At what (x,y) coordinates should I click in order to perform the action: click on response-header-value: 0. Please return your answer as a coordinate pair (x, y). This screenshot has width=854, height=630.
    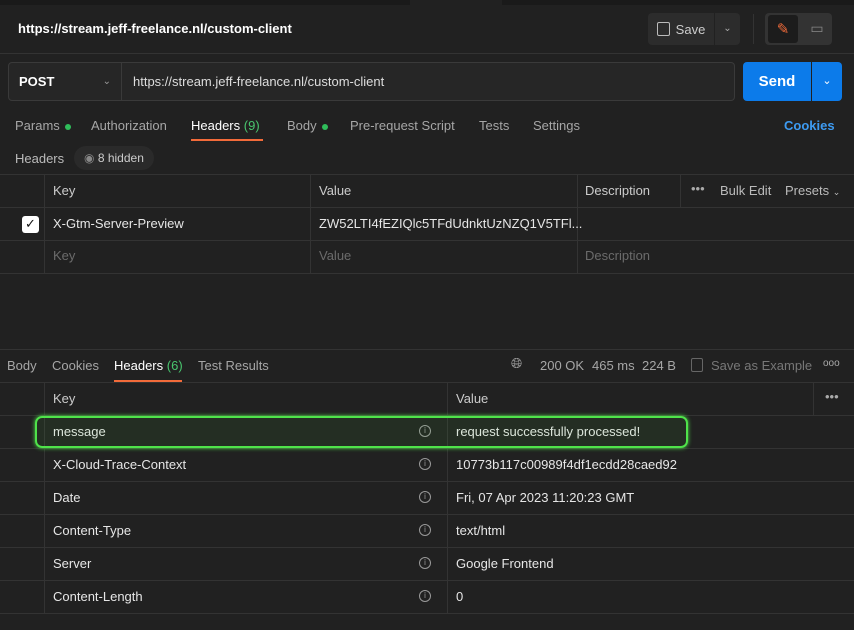
    Looking at the image, I should click on (459, 596).